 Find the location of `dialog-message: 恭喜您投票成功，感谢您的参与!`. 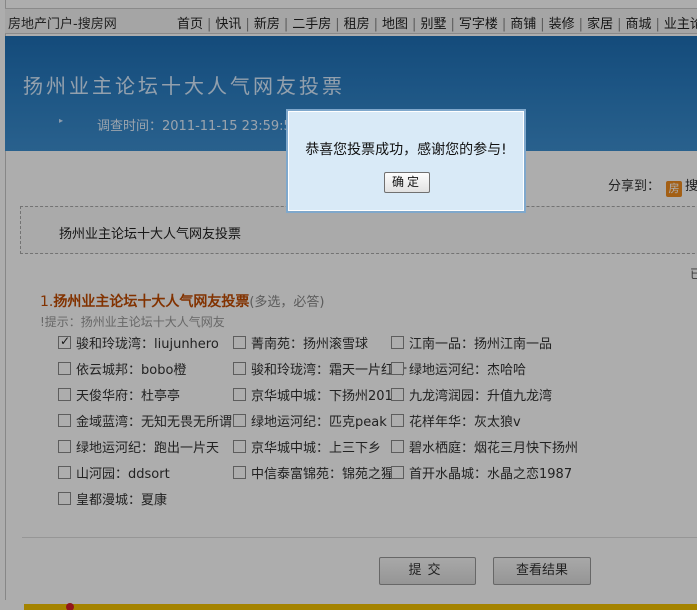

dialog-message: 恭喜您投票成功，感谢您的参与! is located at coordinates (406, 150).